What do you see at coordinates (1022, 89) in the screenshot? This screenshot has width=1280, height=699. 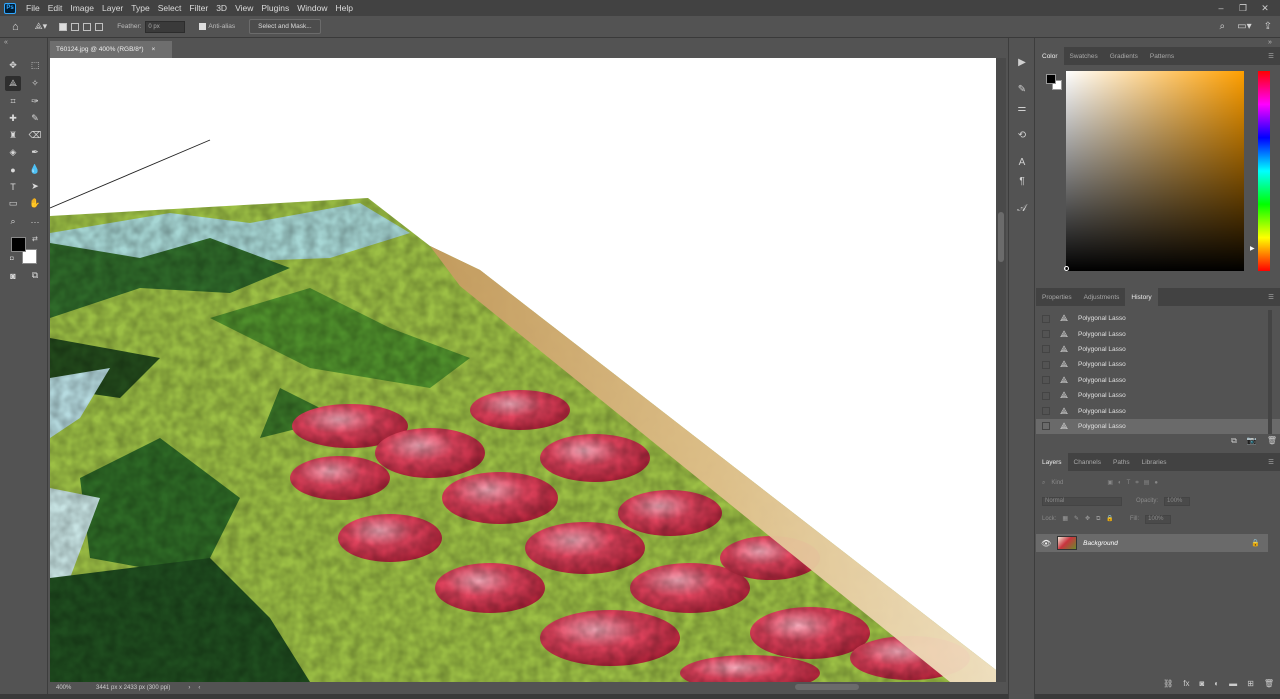 I see `brush-settings-icon: ✎` at bounding box center [1022, 89].